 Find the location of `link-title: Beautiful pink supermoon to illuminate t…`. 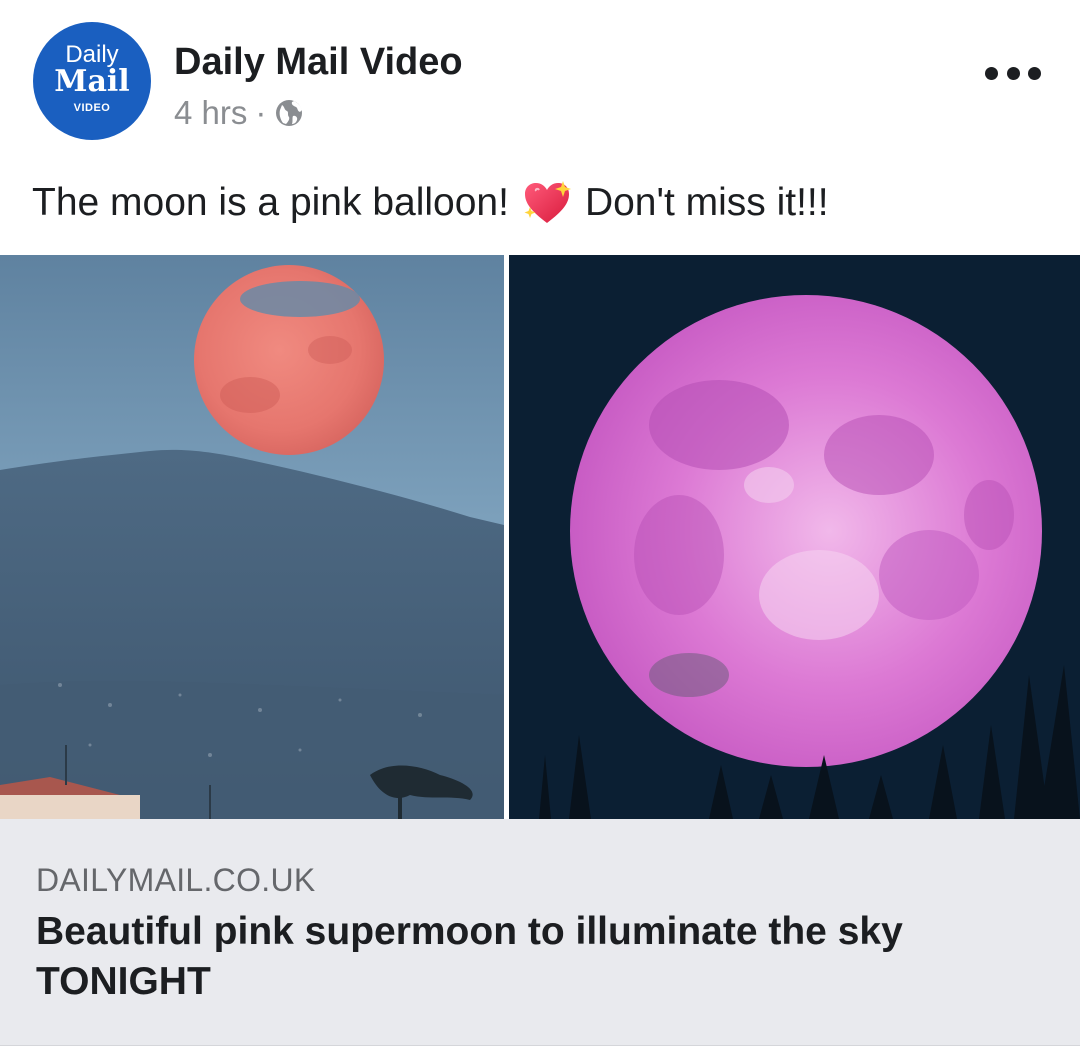

link-title: Beautiful pink supermoon to illuminate t… is located at coordinates (536, 957).